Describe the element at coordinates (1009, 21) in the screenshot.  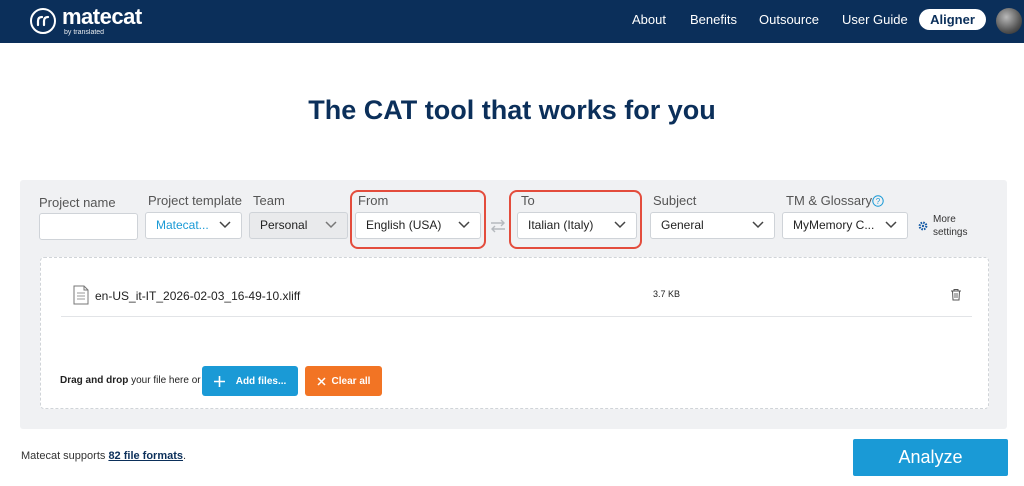
I see `user-avatar` at that location.